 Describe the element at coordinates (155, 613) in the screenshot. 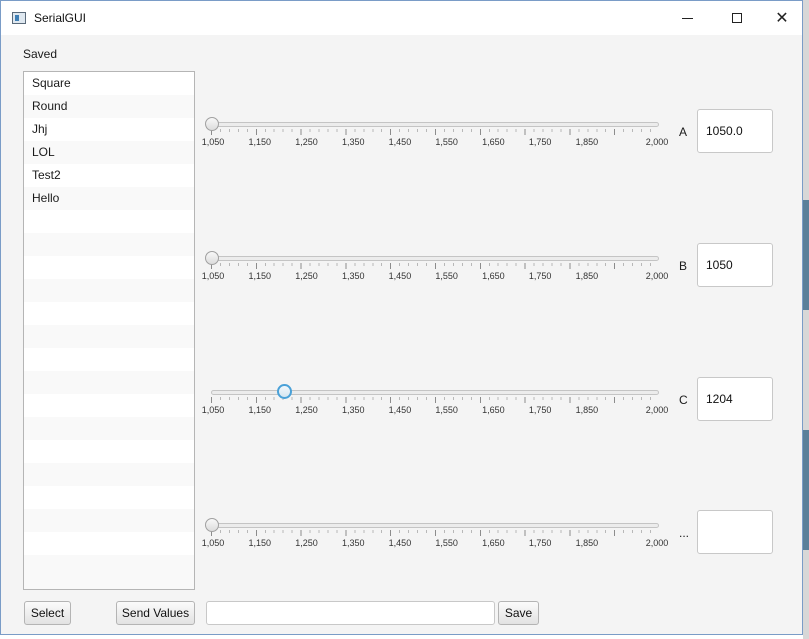

I see `send-values-button: Send Values` at that location.